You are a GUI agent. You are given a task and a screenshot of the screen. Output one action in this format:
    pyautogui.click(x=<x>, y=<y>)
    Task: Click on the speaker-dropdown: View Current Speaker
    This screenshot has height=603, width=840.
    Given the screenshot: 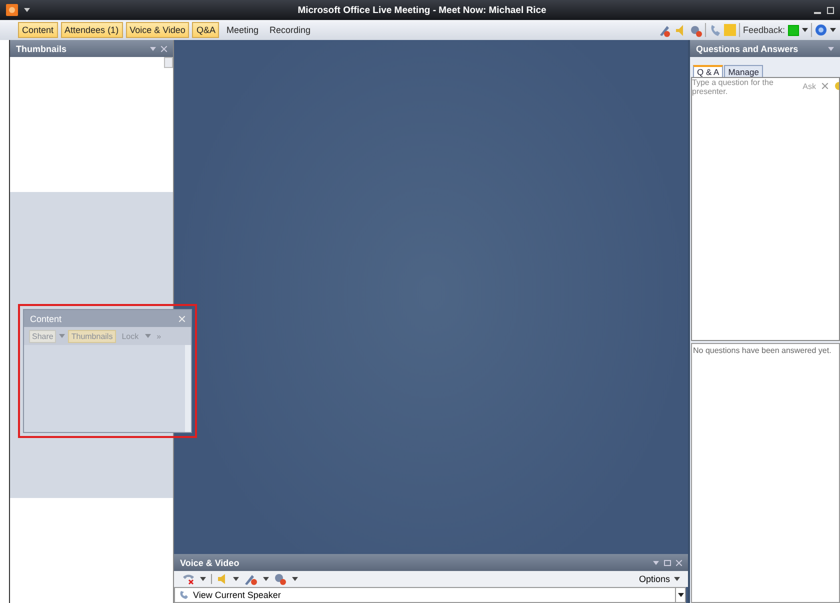 What is the action you would take?
    pyautogui.click(x=430, y=595)
    